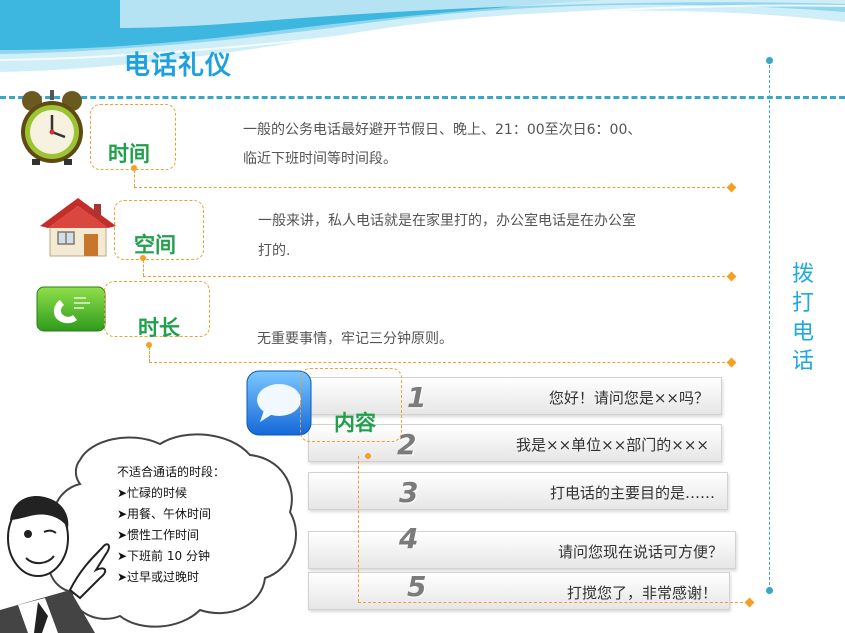 The height and width of the screenshot is (633, 845). Describe the element at coordinates (355, 423) in the screenshot. I see `rule-content-label: 内容` at that location.